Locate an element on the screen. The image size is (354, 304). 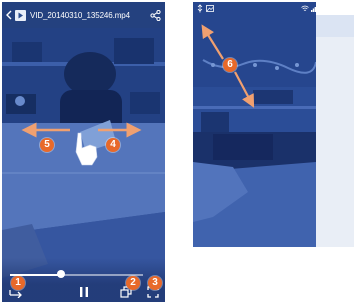
pause-icon is located at coordinates (84, 292).